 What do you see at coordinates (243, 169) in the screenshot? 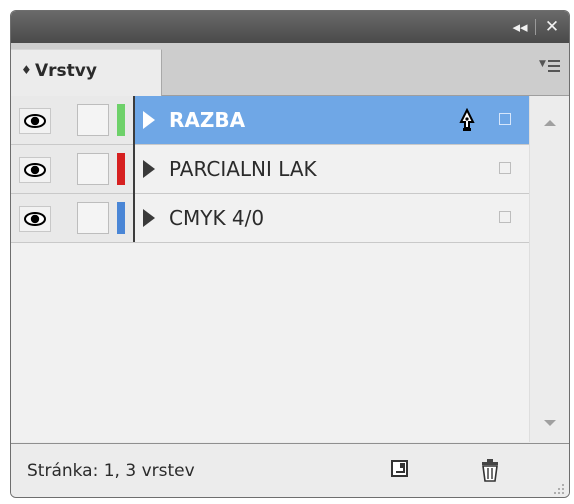
I see `layer-name: PARCIALNI LAK` at bounding box center [243, 169].